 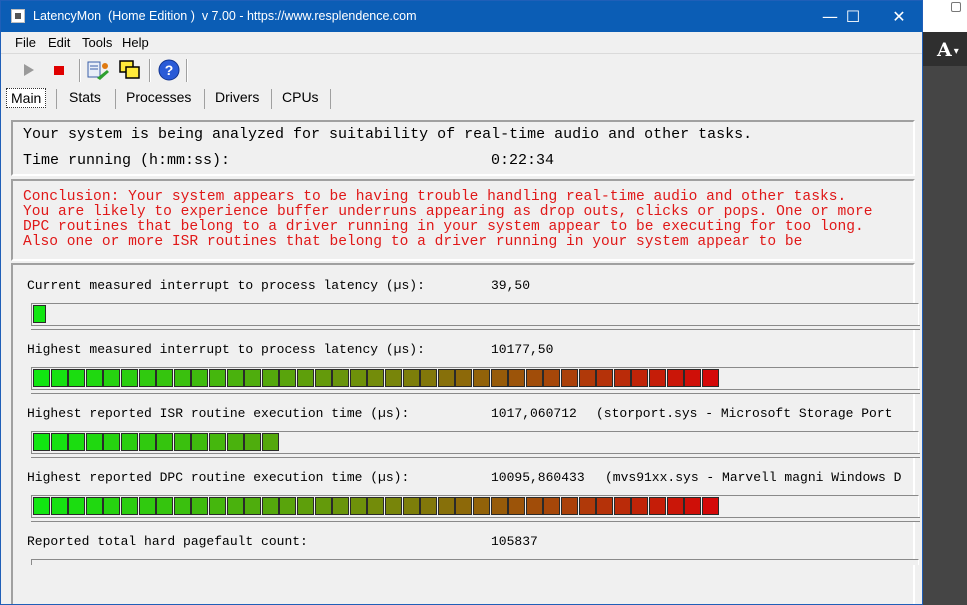 What do you see at coordinates (237, 97) in the screenshot?
I see `tab-drivers: Drivers` at bounding box center [237, 97].